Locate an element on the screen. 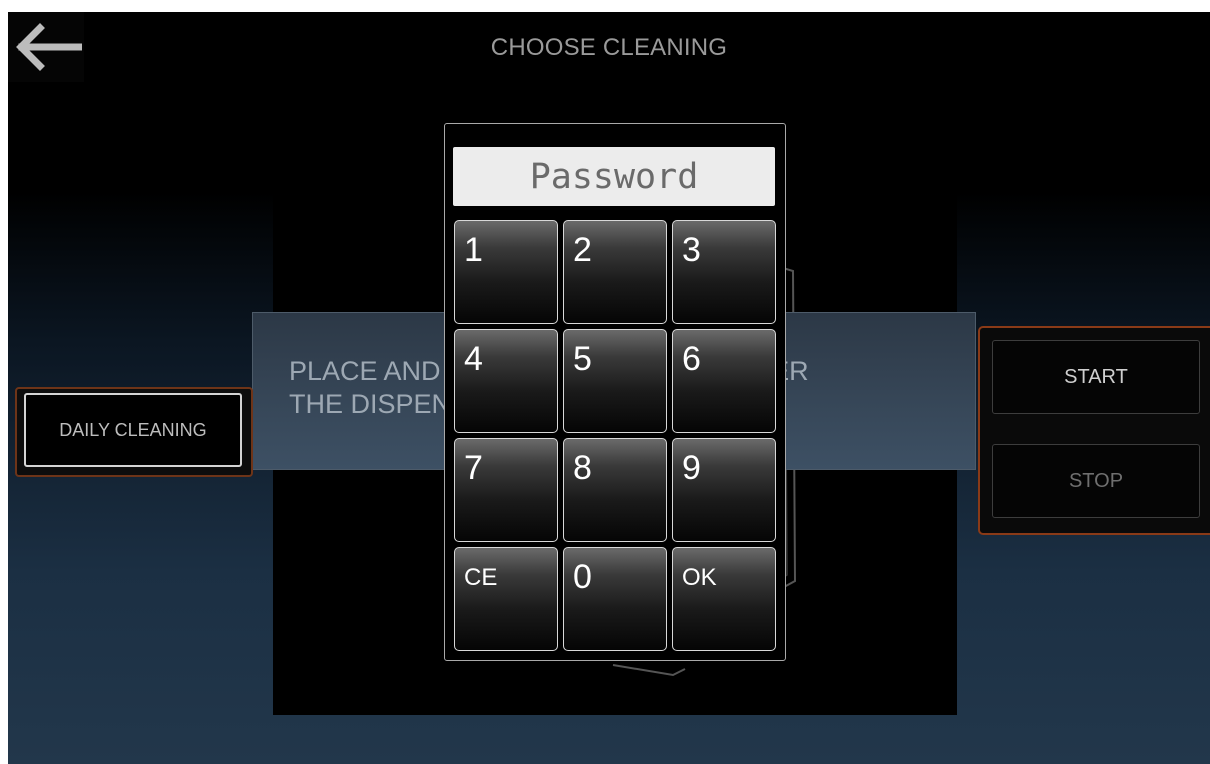 The width and height of the screenshot is (1210, 764). daily-cleaning-button: DAILY CLEANING is located at coordinates (133, 430).